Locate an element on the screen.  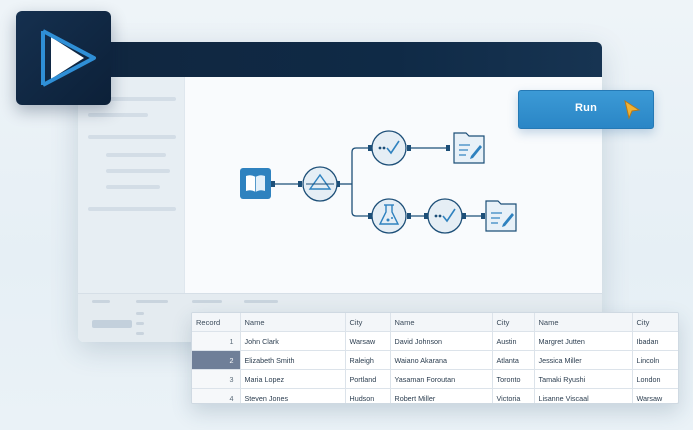
table-cell: Ibadan is located at coordinates (655, 341).